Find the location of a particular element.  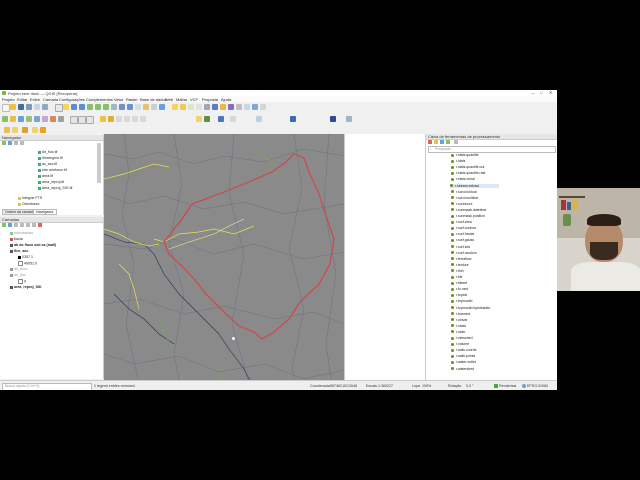

select-value-icon is located at coordinates (191, 106).